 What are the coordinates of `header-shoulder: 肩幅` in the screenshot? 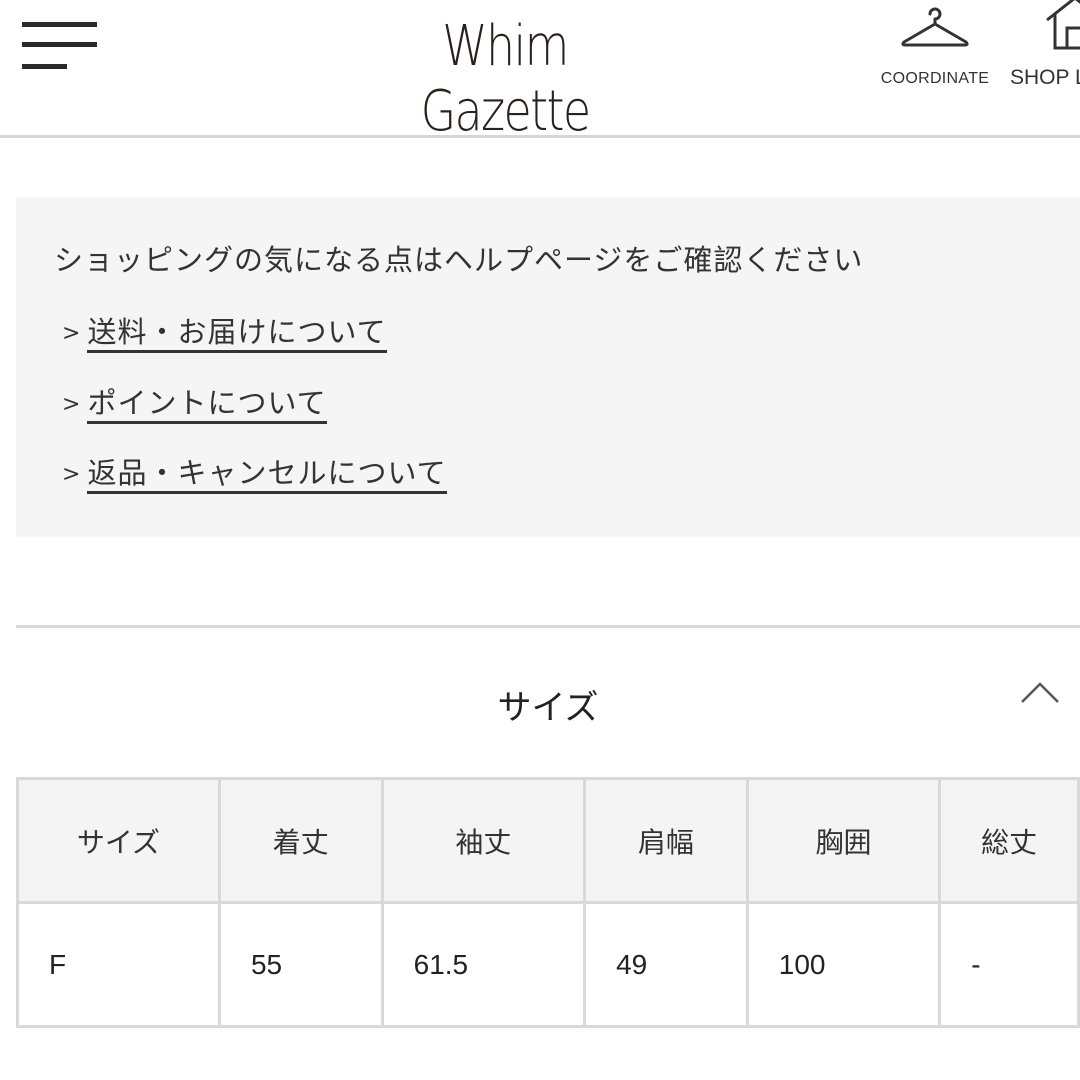 It's located at (666, 840).